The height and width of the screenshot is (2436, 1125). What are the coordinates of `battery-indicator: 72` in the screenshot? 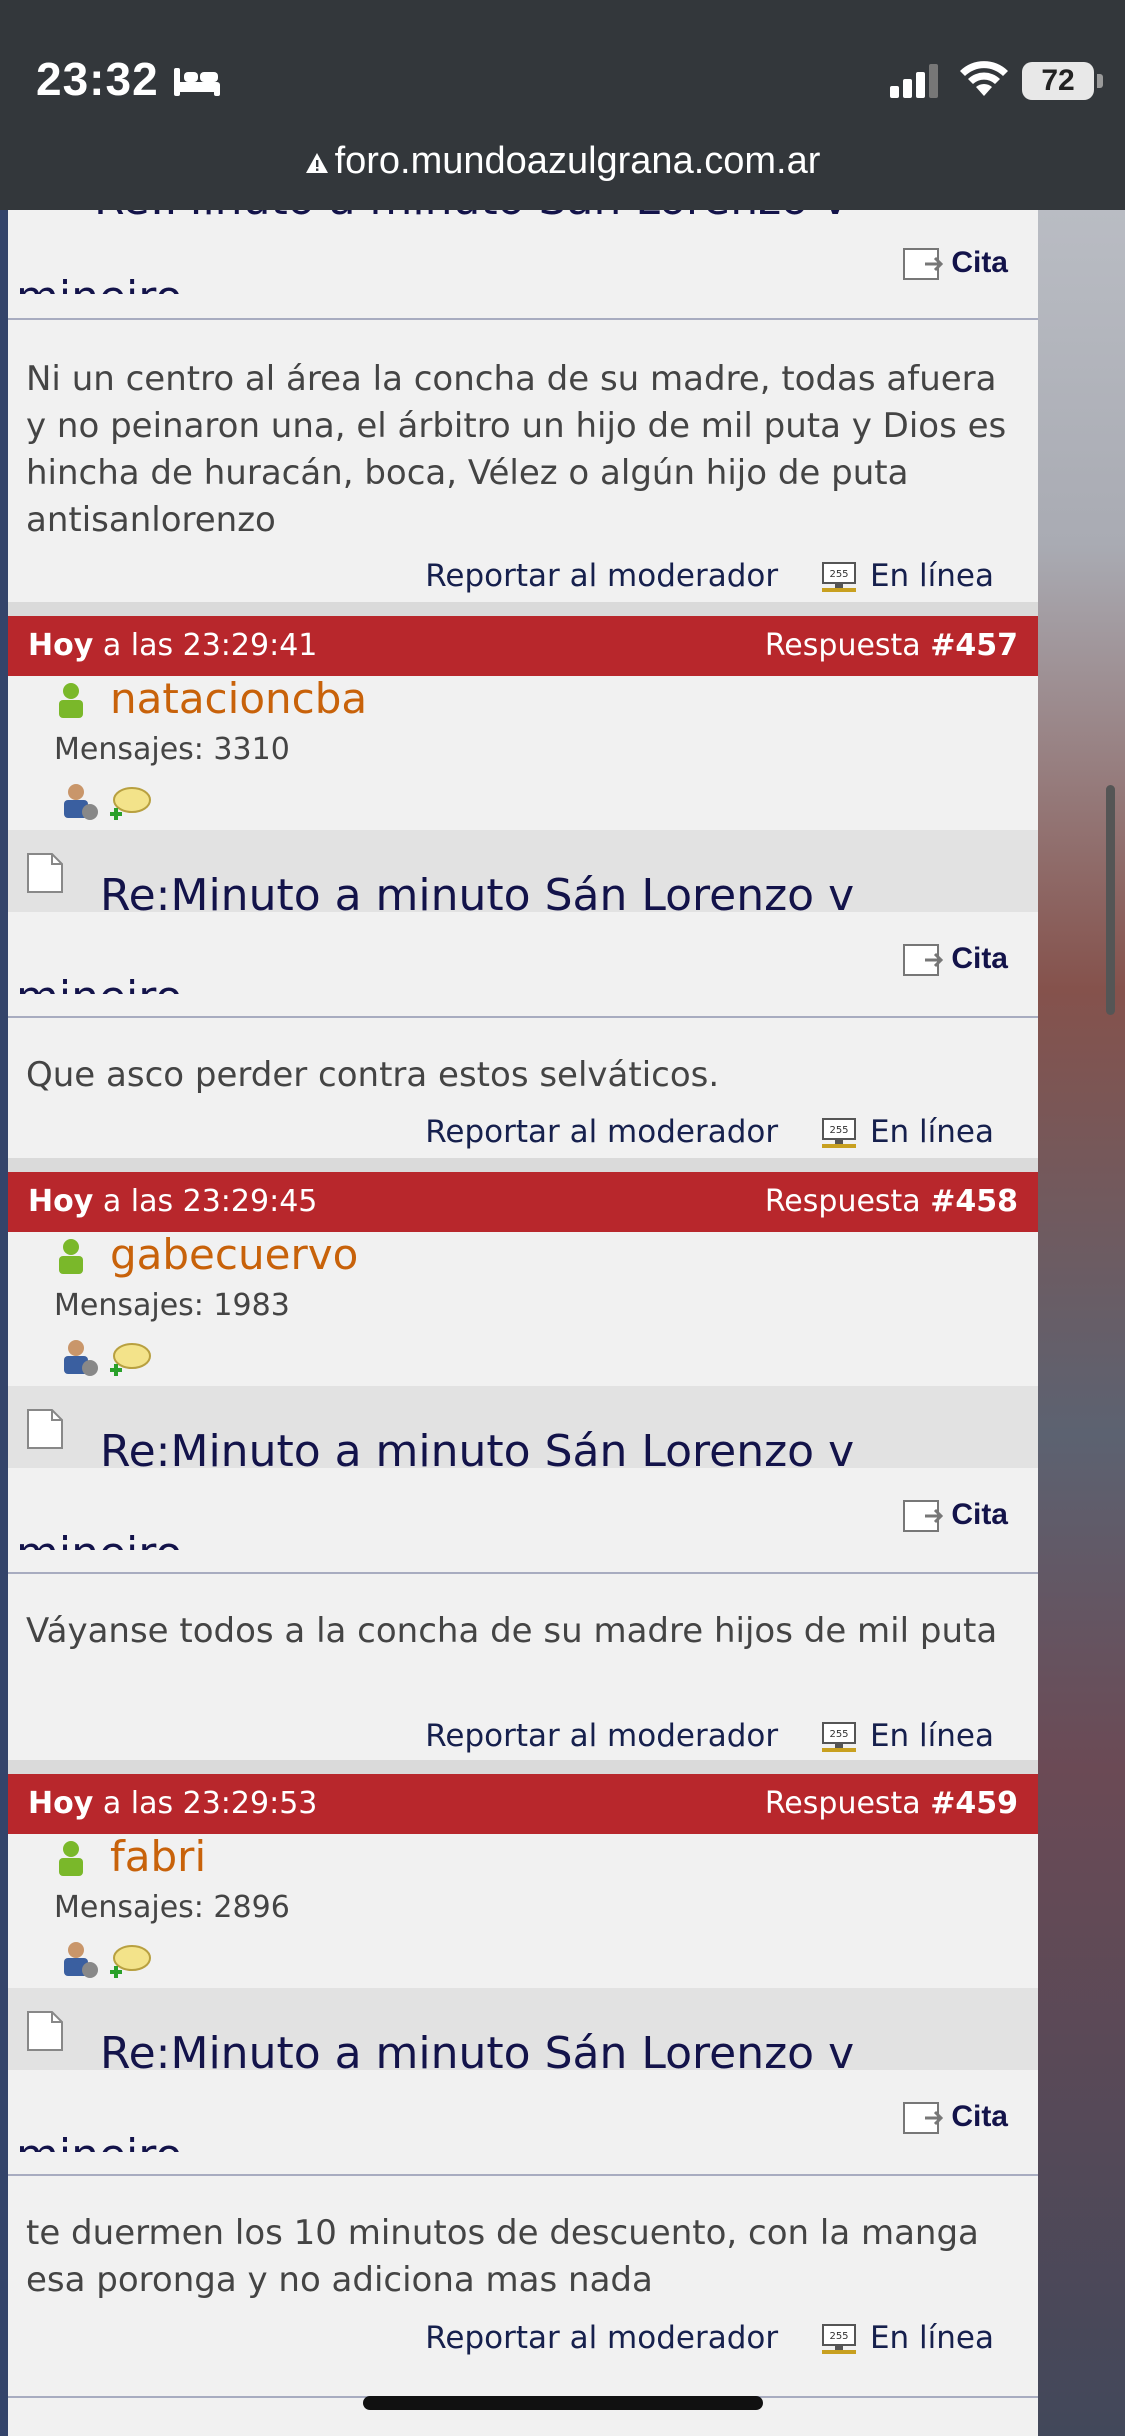 It's located at (1058, 81).